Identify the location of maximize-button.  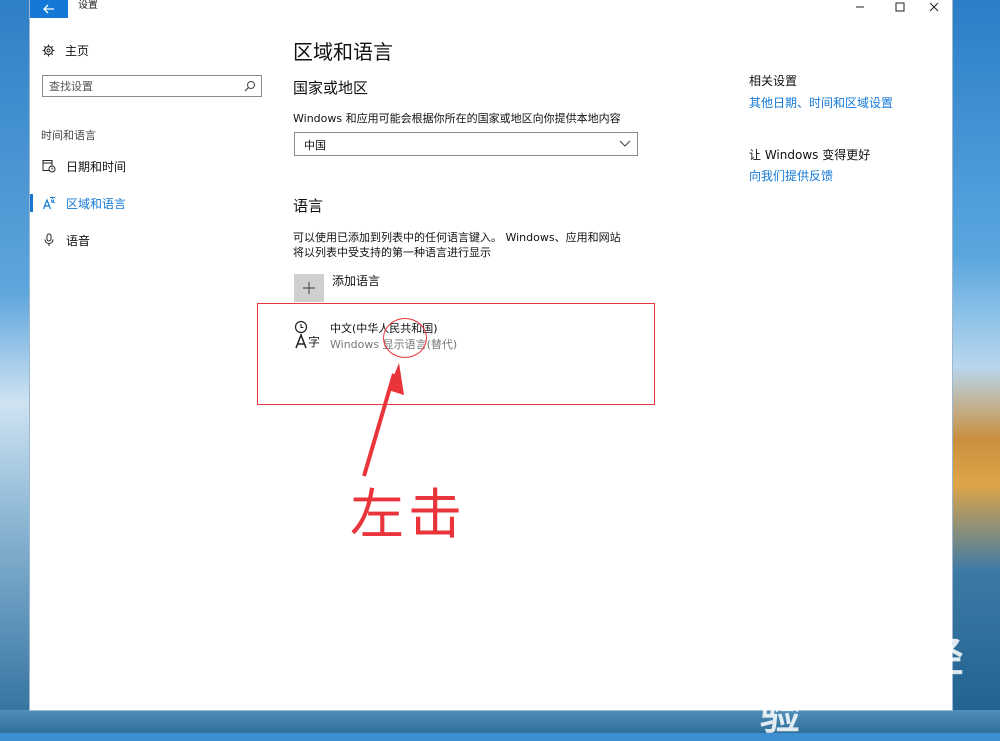
(900, 7).